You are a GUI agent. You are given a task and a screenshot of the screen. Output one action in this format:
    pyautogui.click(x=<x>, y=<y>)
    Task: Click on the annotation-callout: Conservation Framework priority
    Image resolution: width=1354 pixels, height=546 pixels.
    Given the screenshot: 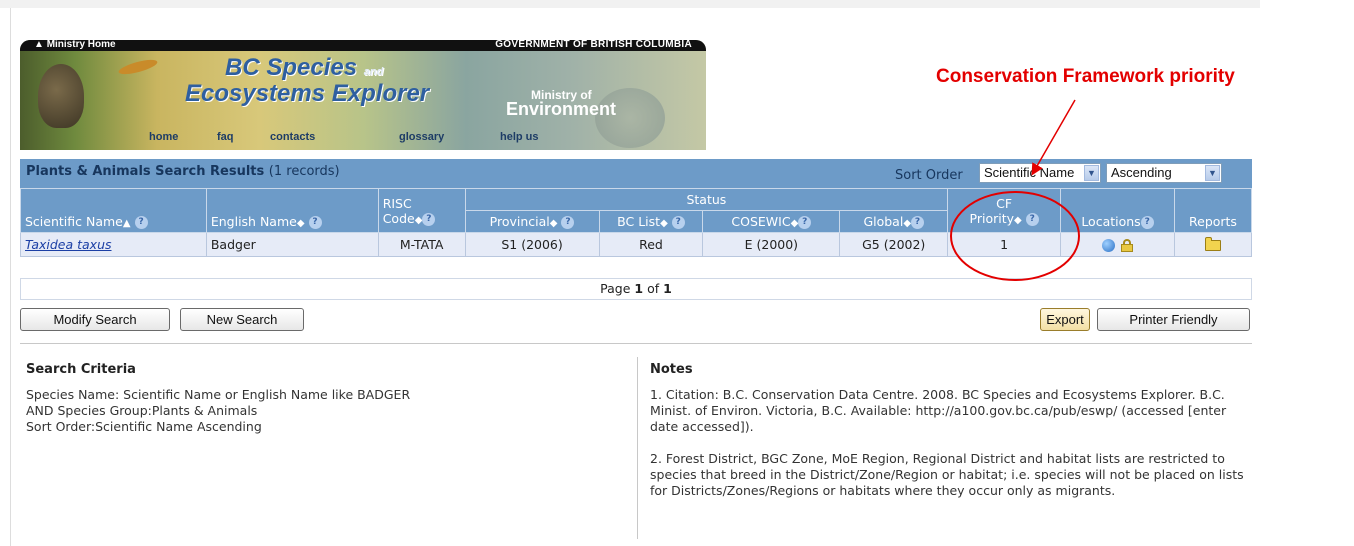 What is the action you would take?
    pyautogui.click(x=1085, y=76)
    